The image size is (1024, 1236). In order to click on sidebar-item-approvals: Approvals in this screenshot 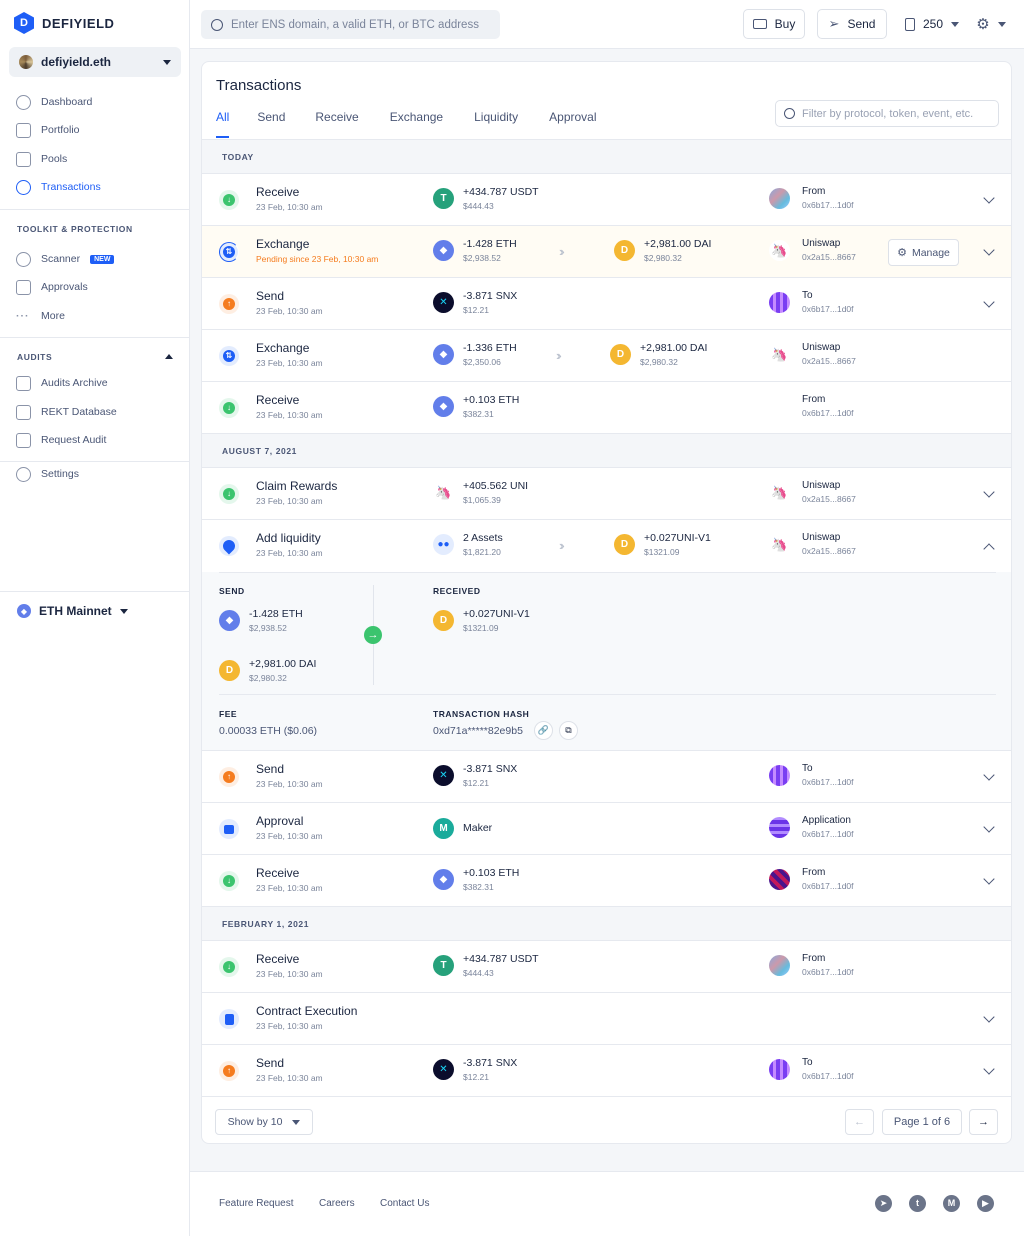, I will do `click(52, 287)`.